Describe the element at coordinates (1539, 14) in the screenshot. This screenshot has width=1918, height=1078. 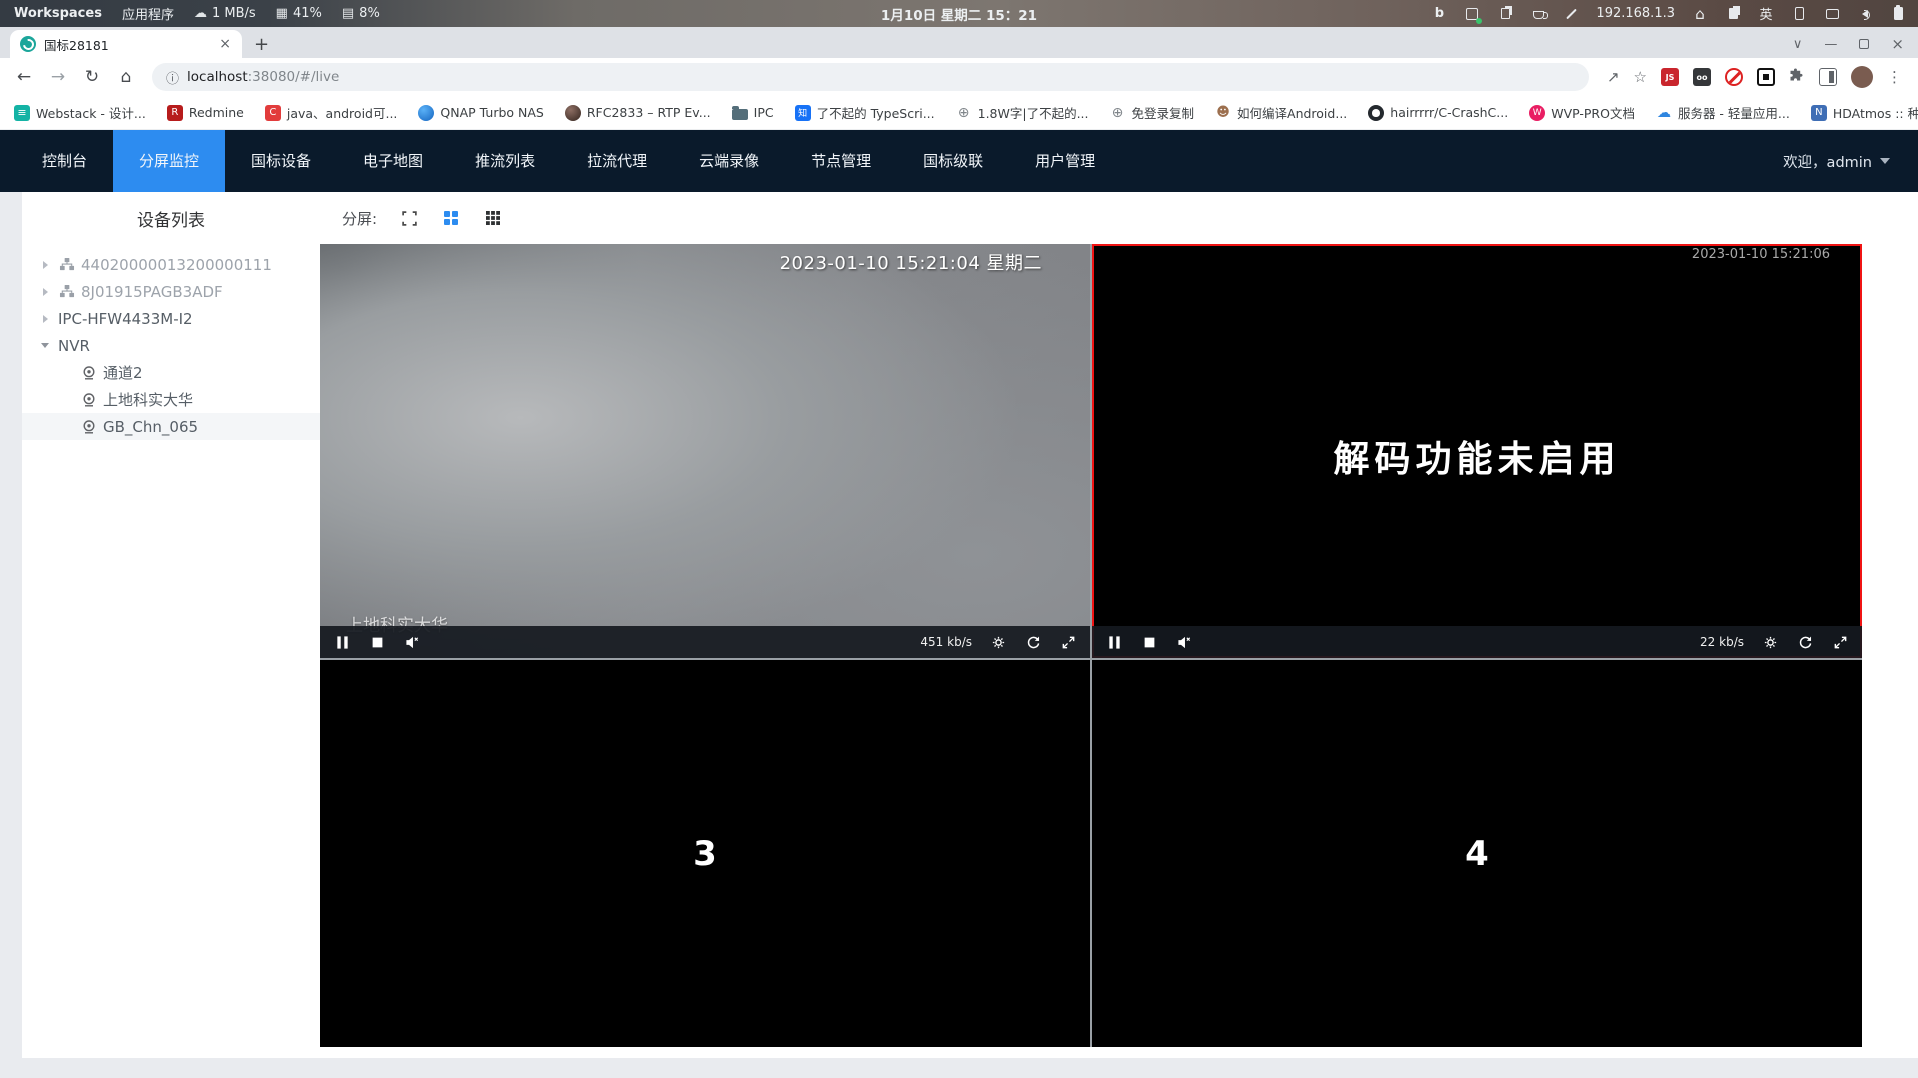
I see `coffee-caffeine-icon` at that location.